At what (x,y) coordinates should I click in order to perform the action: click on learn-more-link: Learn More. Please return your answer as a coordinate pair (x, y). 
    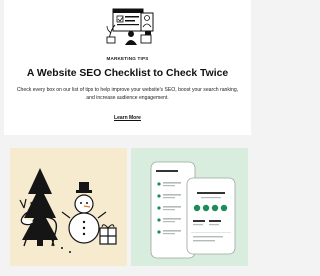
    Looking at the image, I should click on (127, 118).